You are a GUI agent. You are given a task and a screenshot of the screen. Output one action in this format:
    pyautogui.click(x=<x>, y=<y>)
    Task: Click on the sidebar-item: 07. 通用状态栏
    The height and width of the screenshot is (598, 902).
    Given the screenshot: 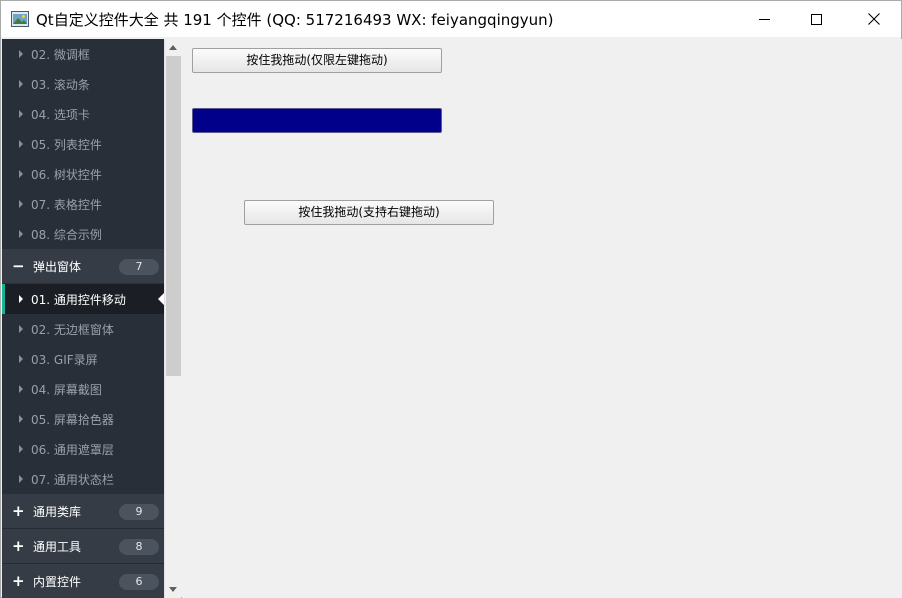 What is the action you would take?
    pyautogui.click(x=83, y=479)
    